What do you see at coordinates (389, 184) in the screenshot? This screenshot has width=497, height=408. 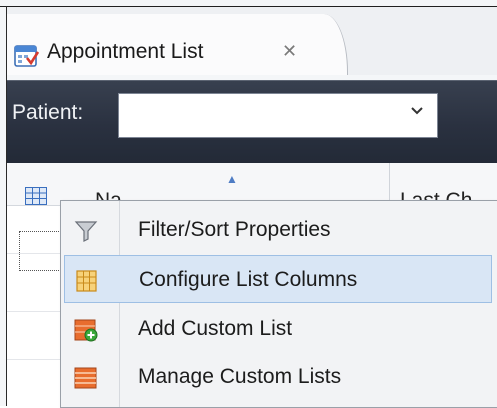 I see `column-separator` at bounding box center [389, 184].